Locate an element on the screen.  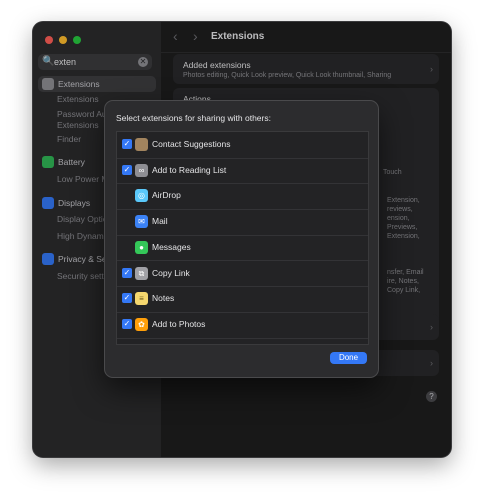
list-item-label: Add to Photos is located at coordinates (179, 323).